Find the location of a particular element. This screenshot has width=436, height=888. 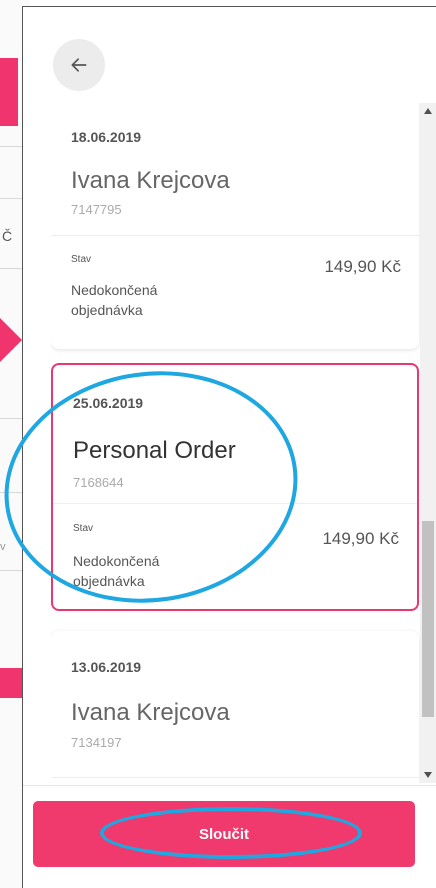

order-card: 13.06.2019 Ivana Krejcova 7134197 is located at coordinates (235, 707).